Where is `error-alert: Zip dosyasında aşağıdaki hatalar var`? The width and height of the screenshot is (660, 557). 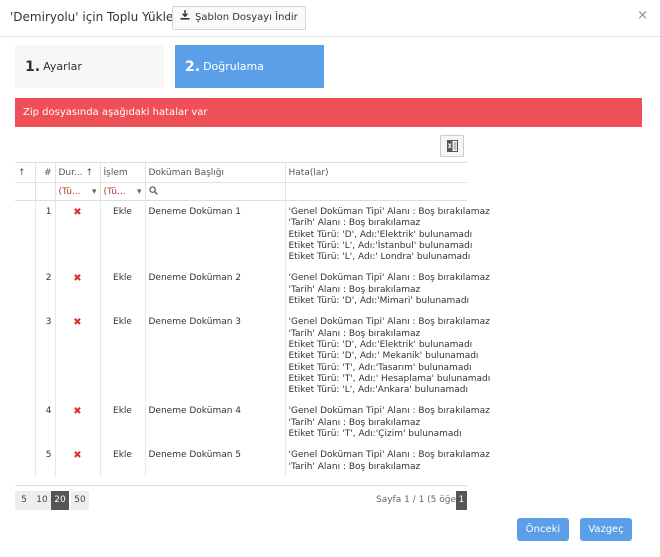 error-alert: Zip dosyasında aşağıdaki hatalar var is located at coordinates (328, 112).